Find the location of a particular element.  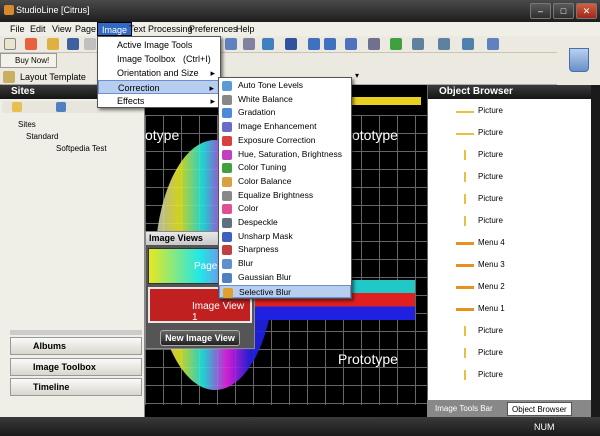

check-icon is located at coordinates (396, 44).